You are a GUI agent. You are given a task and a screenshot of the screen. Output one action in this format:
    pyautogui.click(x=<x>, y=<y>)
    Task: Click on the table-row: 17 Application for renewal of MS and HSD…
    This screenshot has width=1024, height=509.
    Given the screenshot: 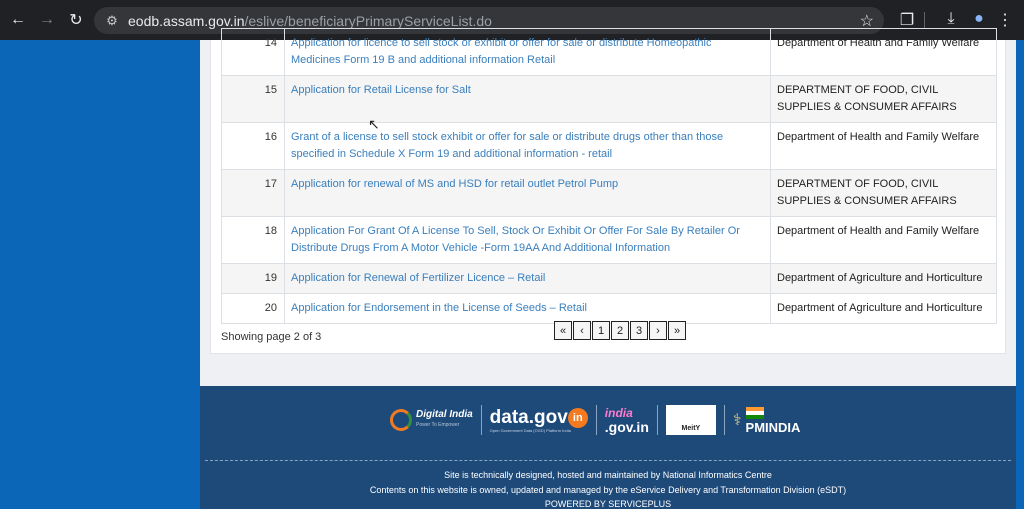 What is the action you would take?
    pyautogui.click(x=609, y=193)
    